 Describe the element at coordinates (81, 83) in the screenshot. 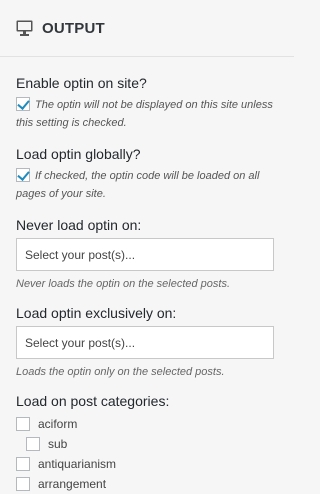

I see `enable-optin-label: Enable optin on site?` at that location.